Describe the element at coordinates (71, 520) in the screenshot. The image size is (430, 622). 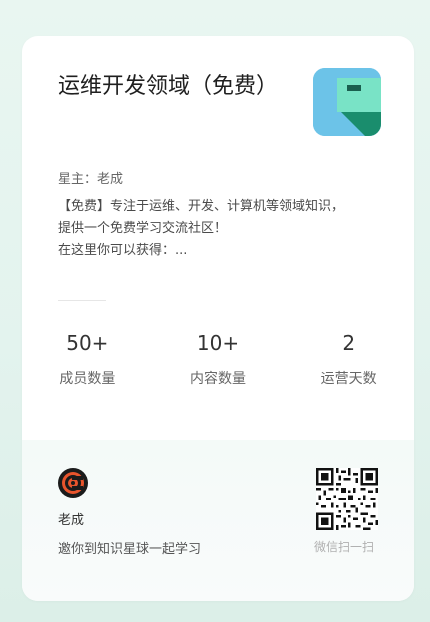
I see `author-name: 老成` at that location.